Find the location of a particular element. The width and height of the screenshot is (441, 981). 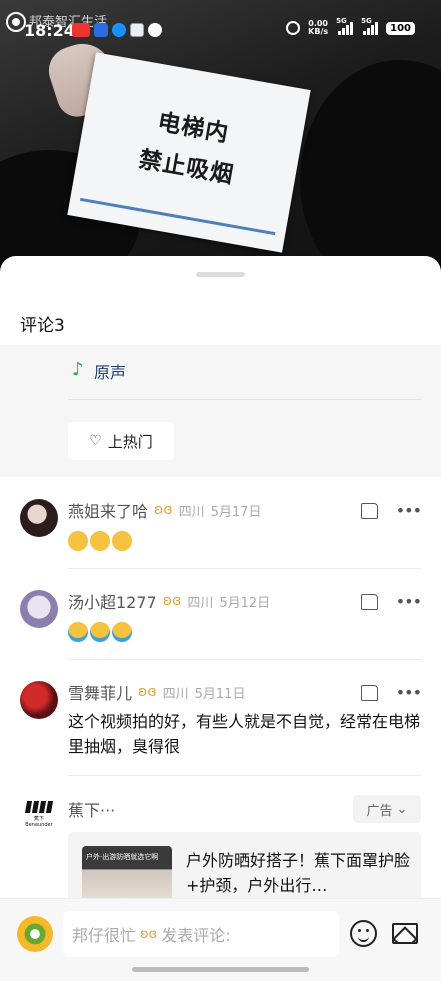

original-post-block: ♪ 原声 ♡ 上热门 is located at coordinates (220, 411).